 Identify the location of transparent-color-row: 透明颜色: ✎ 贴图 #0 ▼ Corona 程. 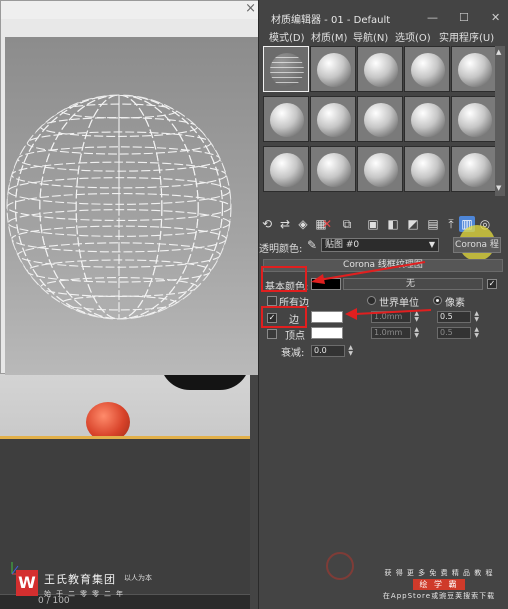
(383, 246).